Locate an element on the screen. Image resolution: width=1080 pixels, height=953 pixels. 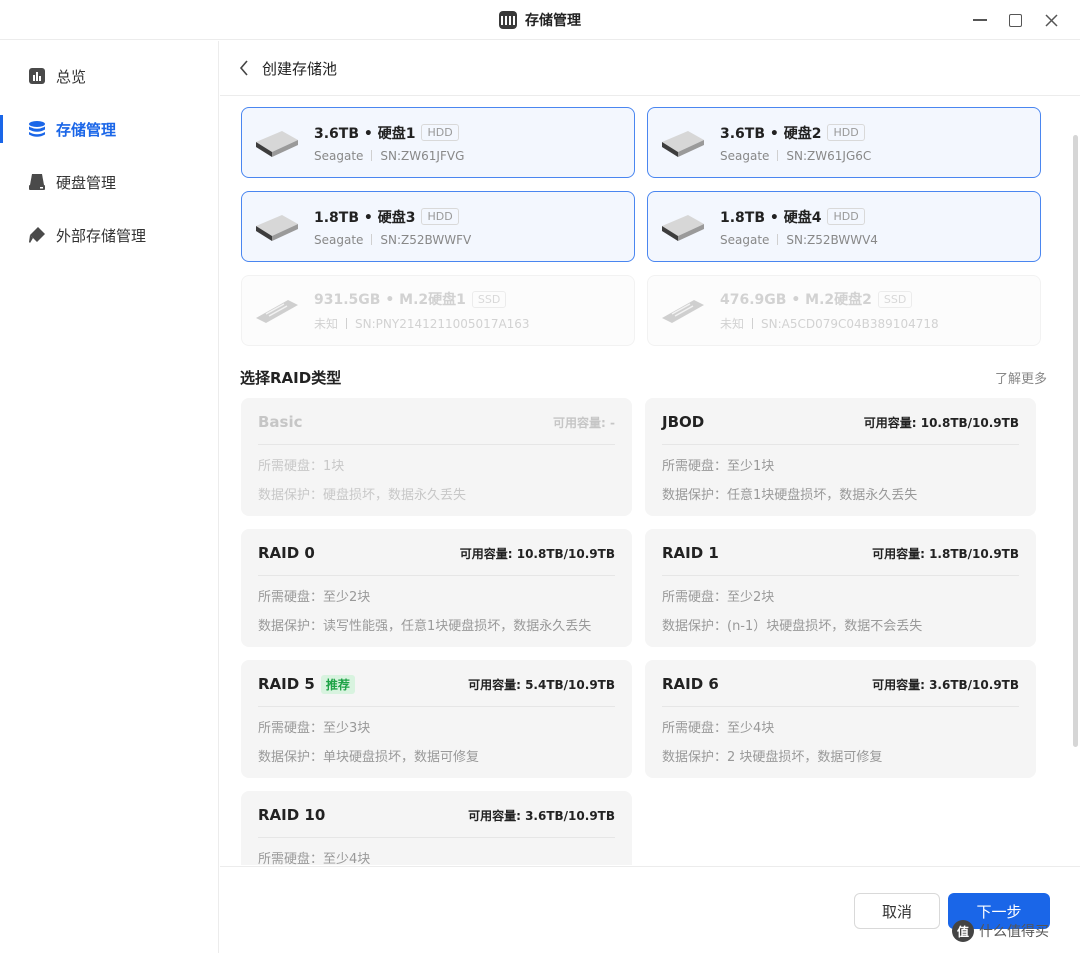
usb-icon is located at coordinates (37, 235).